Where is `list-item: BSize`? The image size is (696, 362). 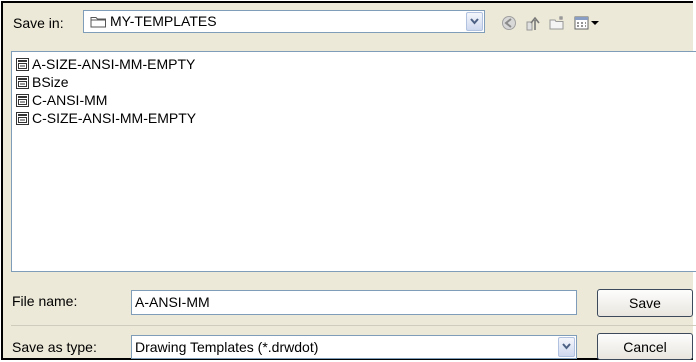
list-item: BSize is located at coordinates (42, 82).